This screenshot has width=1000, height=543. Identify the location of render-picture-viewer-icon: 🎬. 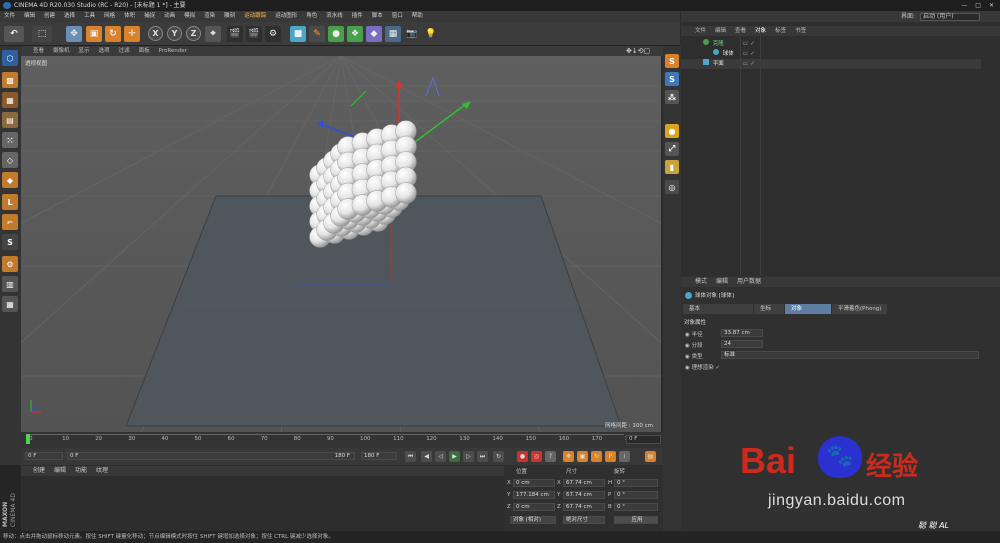
(254, 34).